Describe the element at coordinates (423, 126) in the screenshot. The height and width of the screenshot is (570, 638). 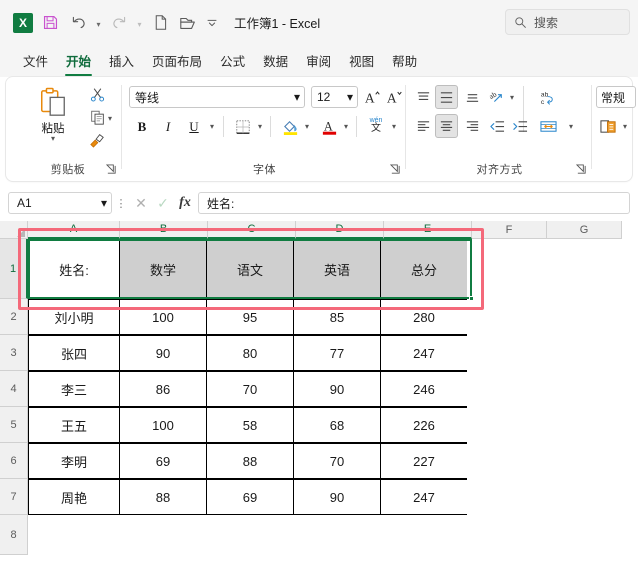
I see `align-left-button` at that location.